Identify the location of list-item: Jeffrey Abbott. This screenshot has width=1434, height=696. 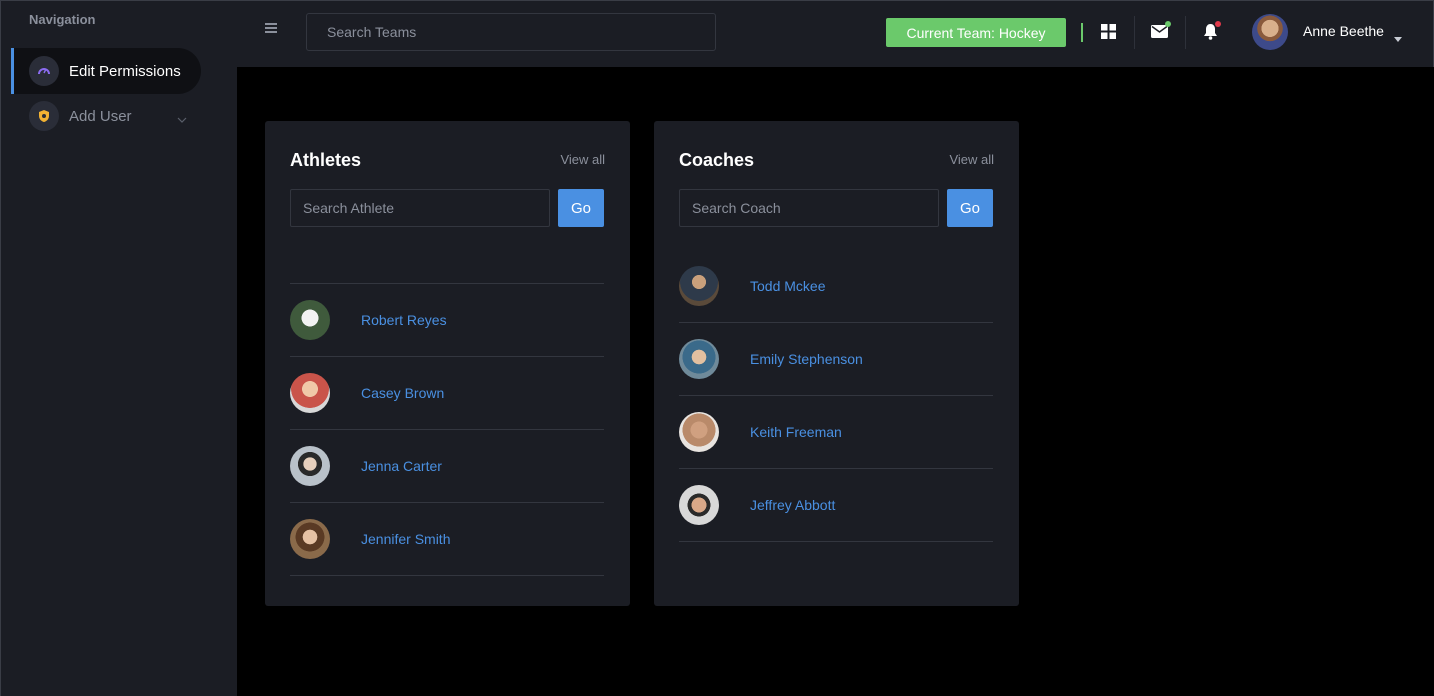
(836, 505).